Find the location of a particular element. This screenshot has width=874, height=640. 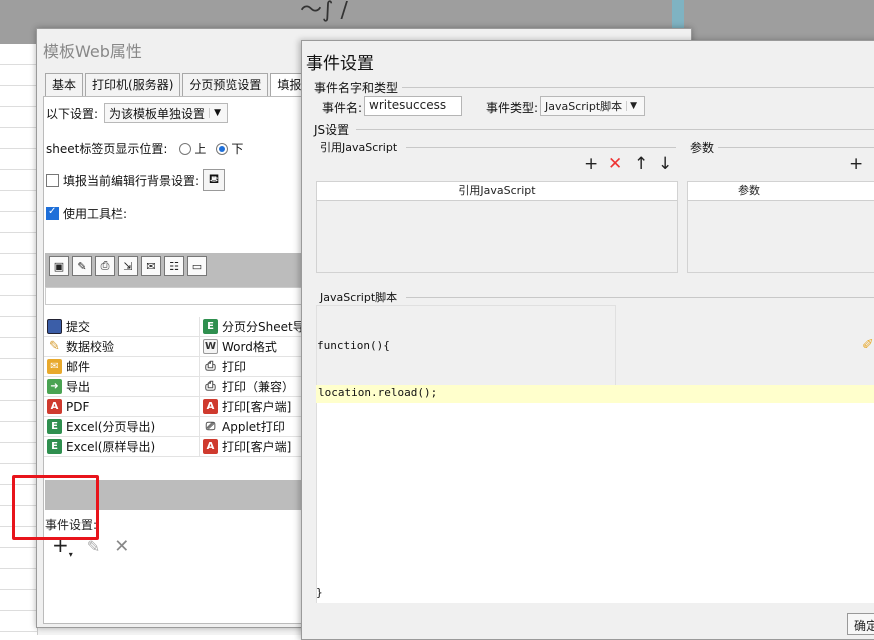

list-item: E Excel(分页导出) ⎚ Applet打印 is located at coordinates (177, 427).